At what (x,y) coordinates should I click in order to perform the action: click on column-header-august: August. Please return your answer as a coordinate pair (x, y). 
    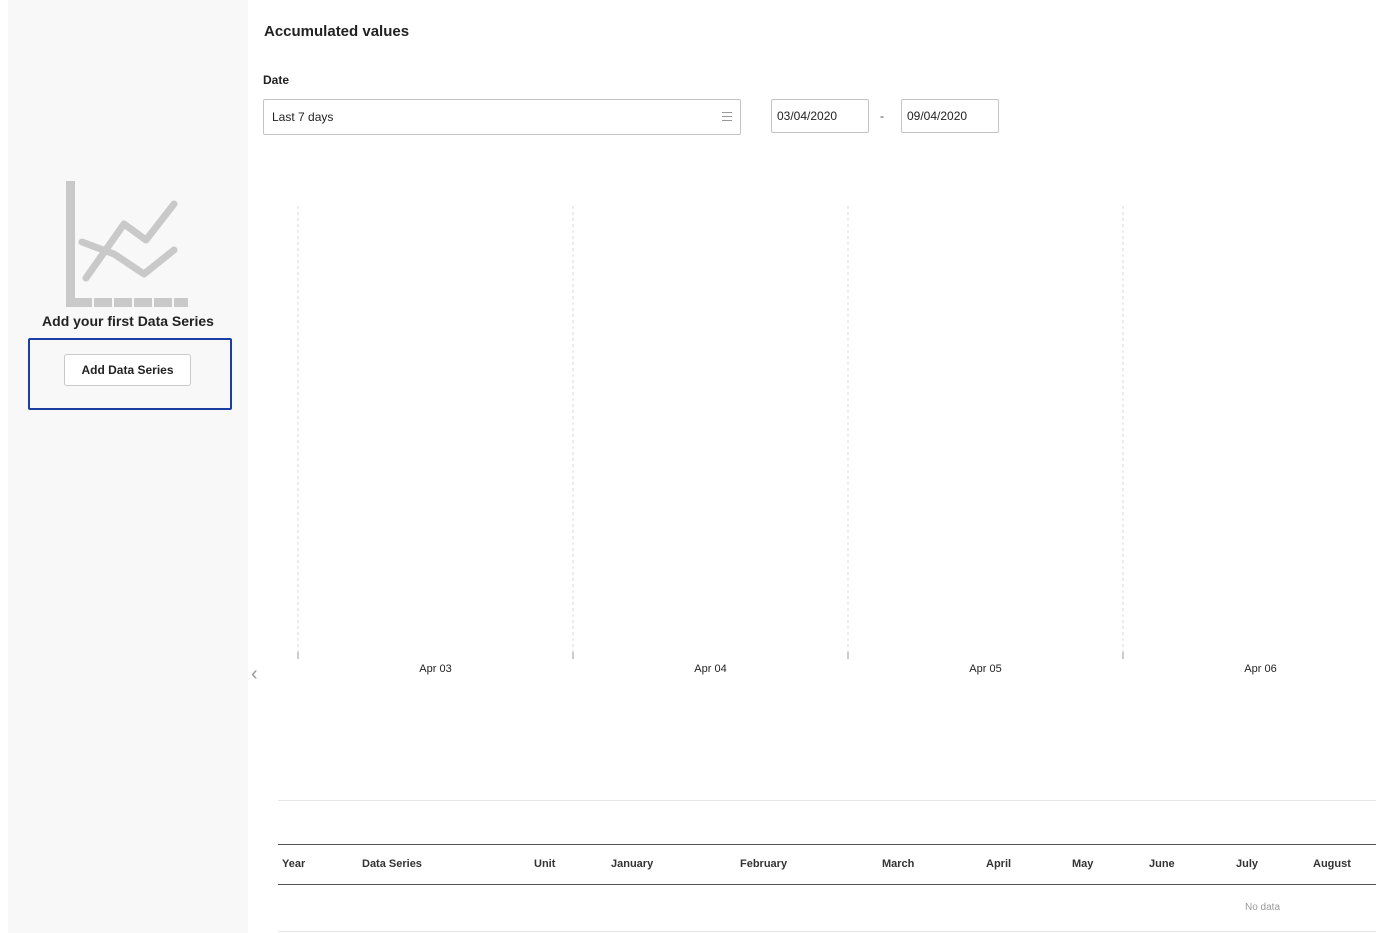
    Looking at the image, I should click on (1332, 864).